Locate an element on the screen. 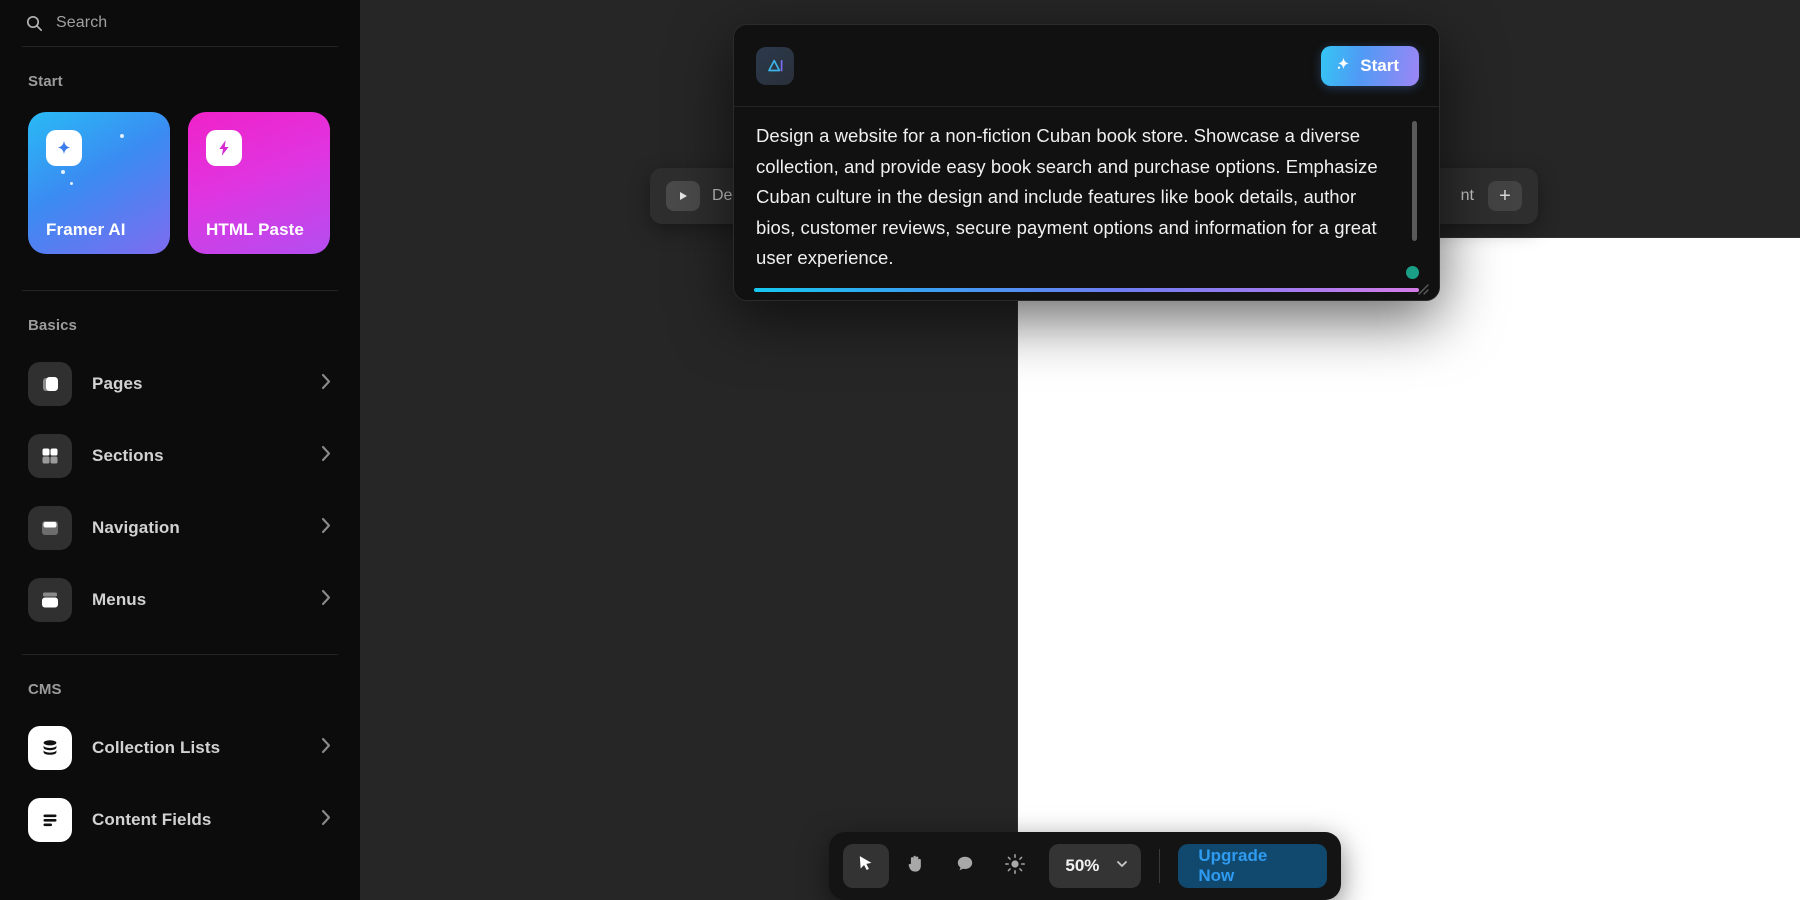 This screenshot has height=900, width=1800. theme-tool-button is located at coordinates (1015, 866).